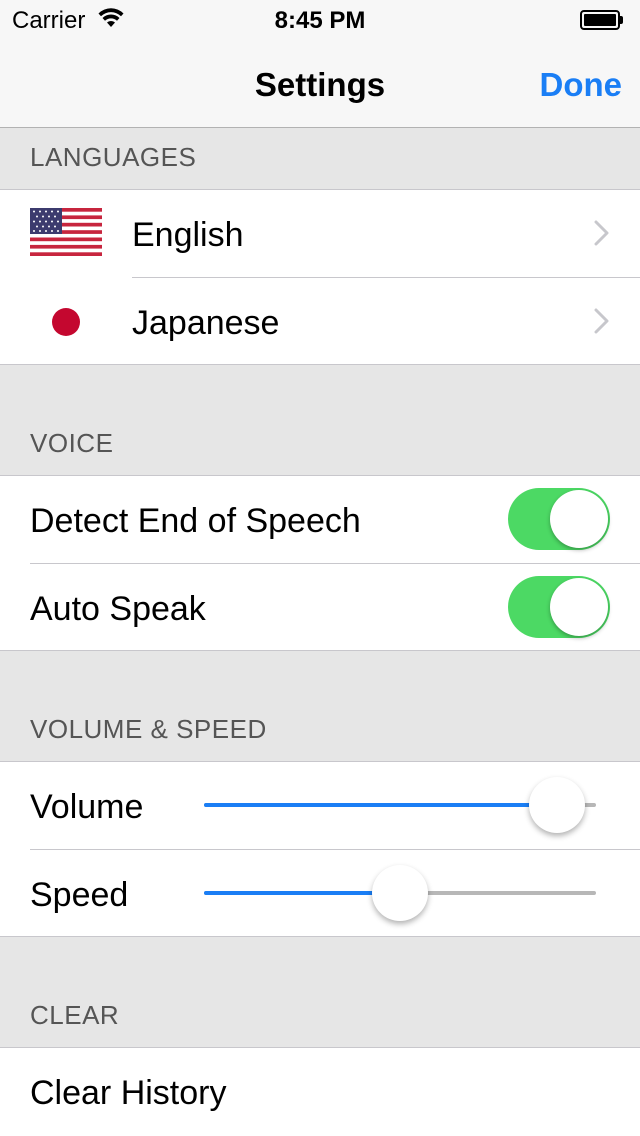  Describe the element at coordinates (320, 706) in the screenshot. I see `section-header-volume-speed: VOLUME & SPEED` at that location.